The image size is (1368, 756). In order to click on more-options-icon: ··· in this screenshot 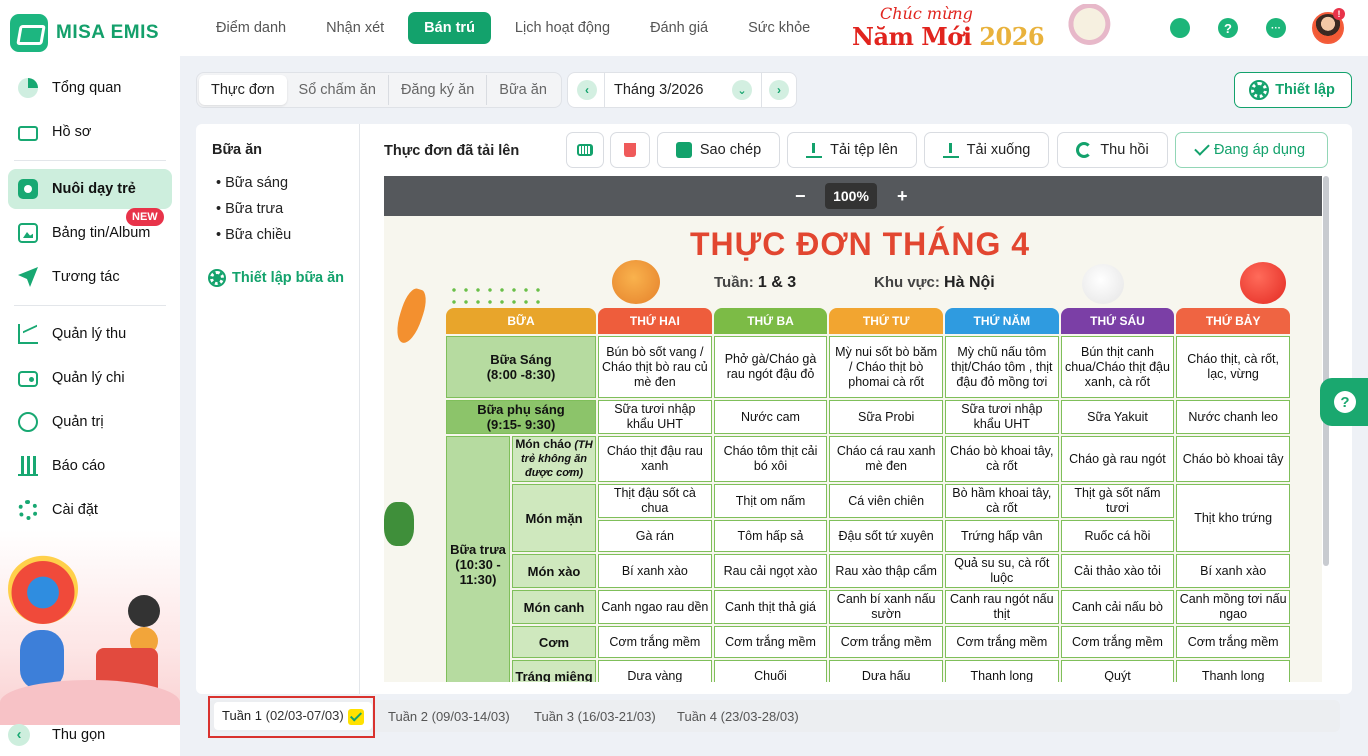, I will do `click(1276, 28)`.